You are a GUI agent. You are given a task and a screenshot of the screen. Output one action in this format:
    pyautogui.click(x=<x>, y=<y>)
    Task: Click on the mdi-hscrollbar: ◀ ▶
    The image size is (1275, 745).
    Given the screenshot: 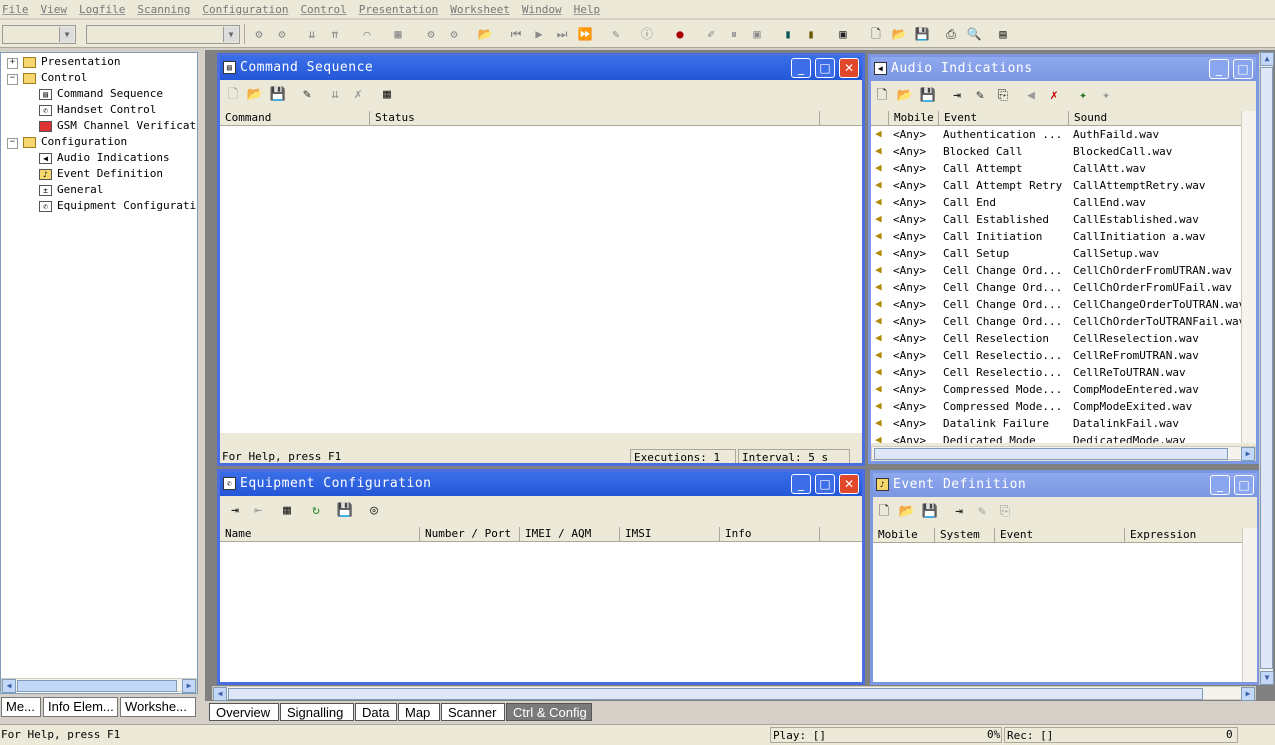 What is the action you would take?
    pyautogui.click(x=734, y=693)
    